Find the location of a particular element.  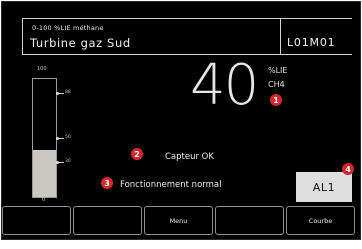

header-left-border is located at coordinates (22, 36).